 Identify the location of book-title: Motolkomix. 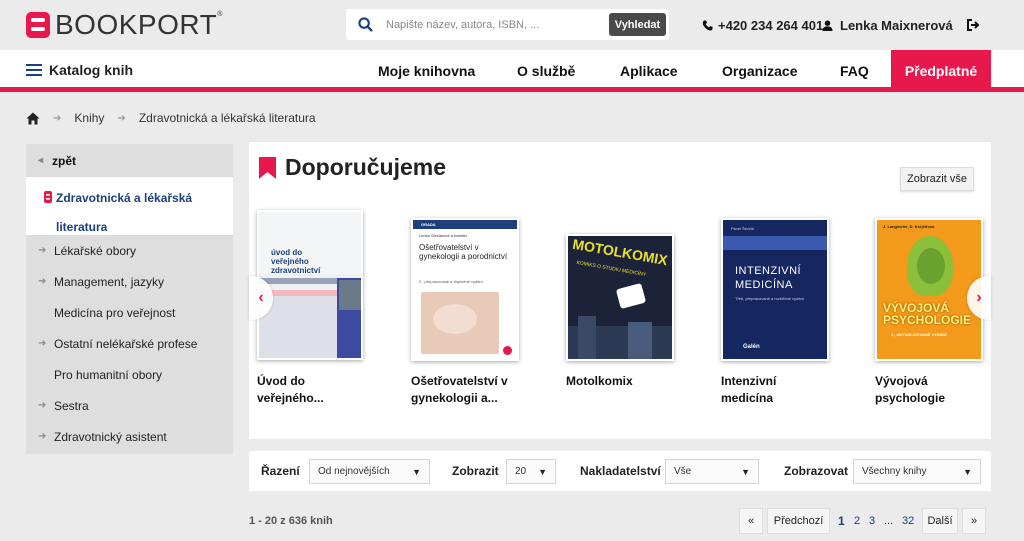
(621, 381).